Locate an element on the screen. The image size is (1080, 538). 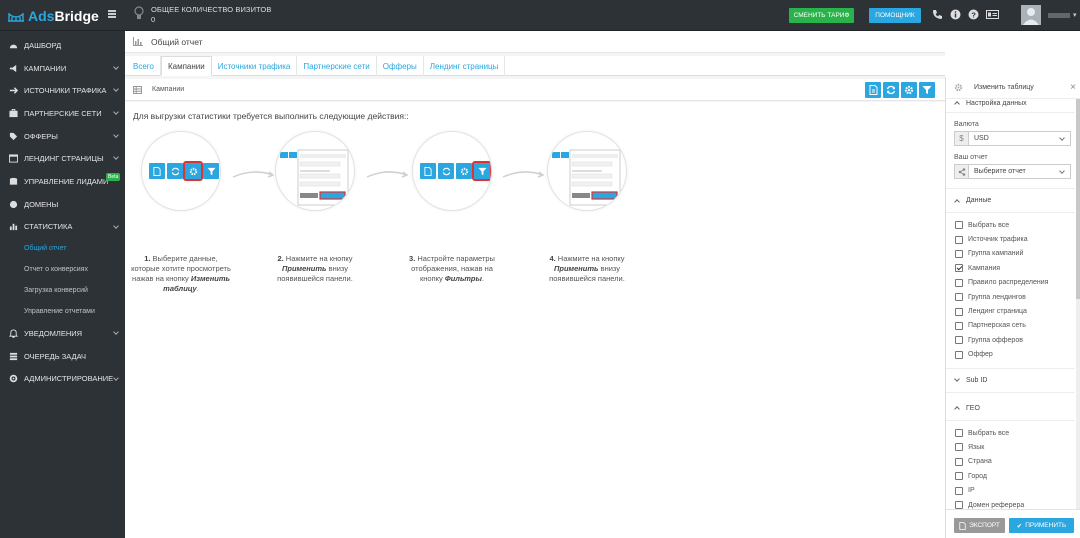
info-icon is located at coordinates (955, 14).